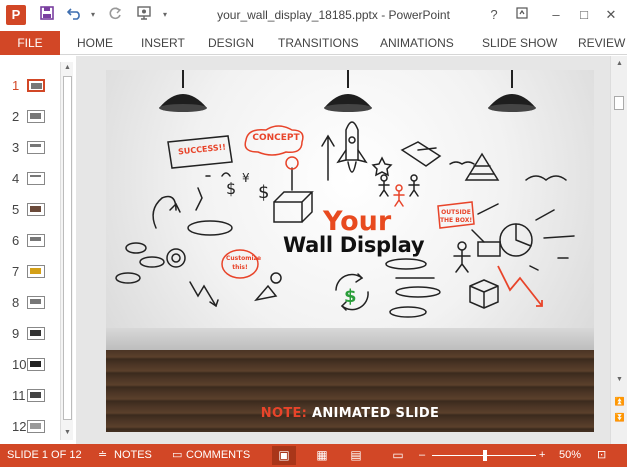 This screenshot has height=467, width=627. What do you see at coordinates (350, 339) in the screenshot?
I see `wall-baseboard` at bounding box center [350, 339].